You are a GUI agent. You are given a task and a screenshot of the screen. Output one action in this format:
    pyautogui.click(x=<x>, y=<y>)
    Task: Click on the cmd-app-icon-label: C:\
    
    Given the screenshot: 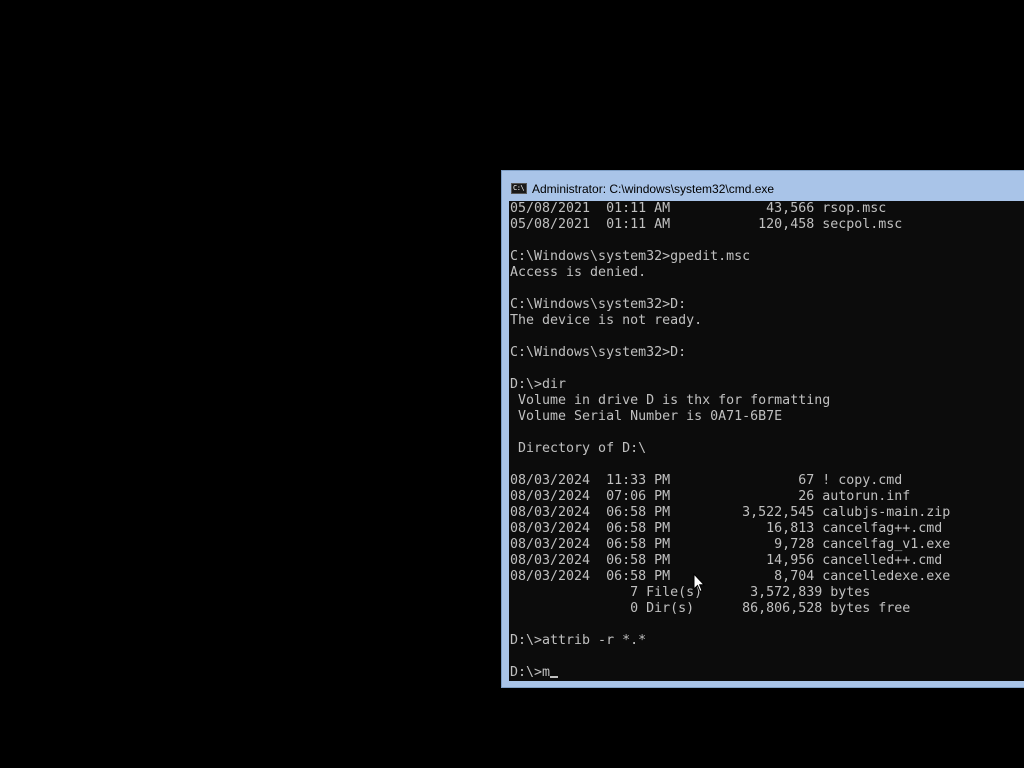 What is the action you would take?
    pyautogui.click(x=519, y=188)
    